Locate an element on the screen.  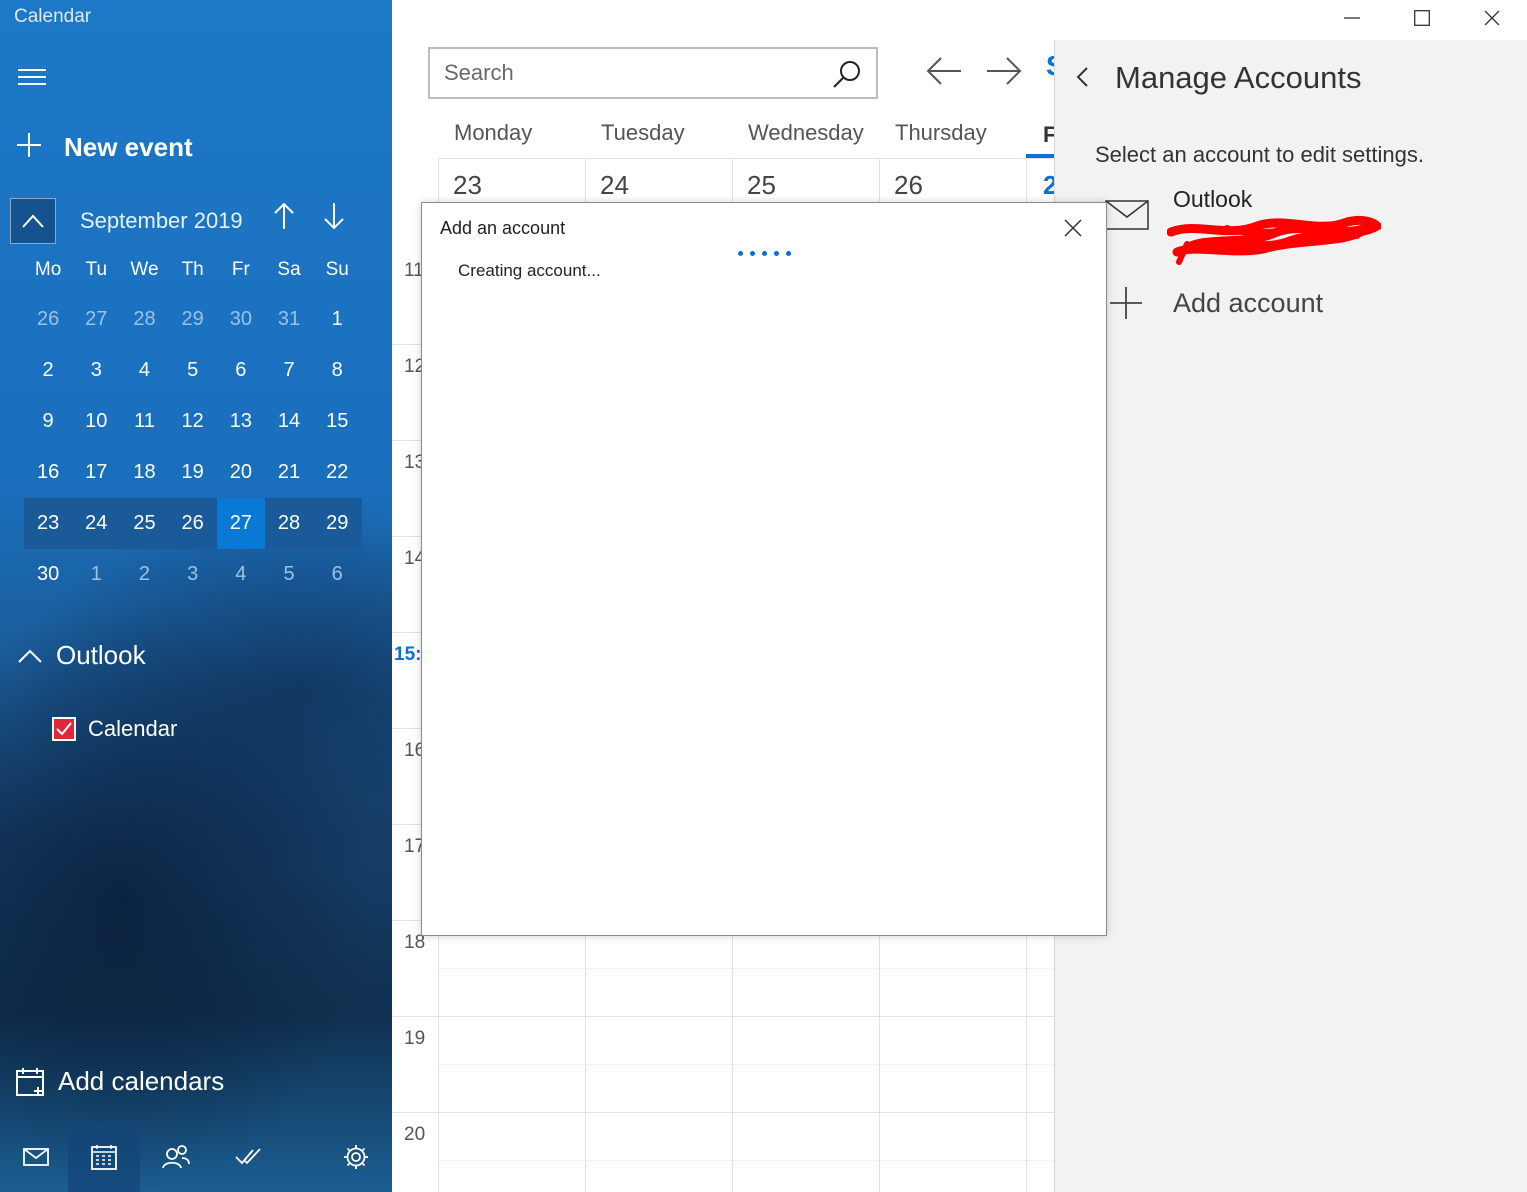
settings-nav-button is located at coordinates (356, 1156).